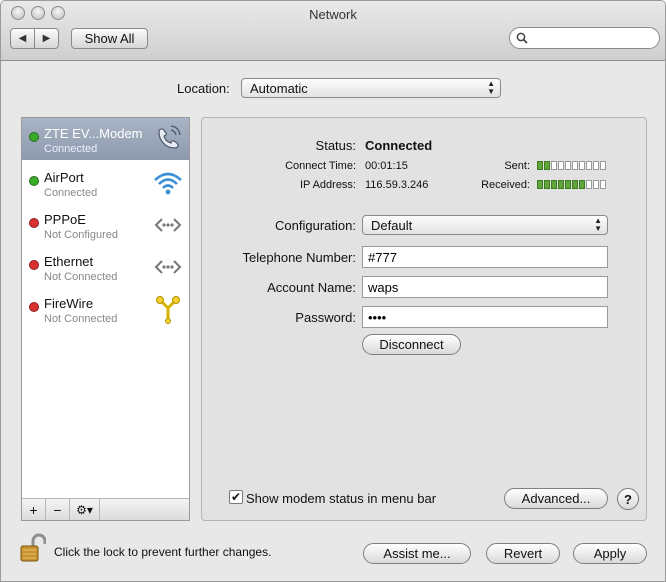 The width and height of the screenshot is (666, 582). Describe the element at coordinates (105, 225) in the screenshot. I see `service-item-pppoe: PPPoE Not Configured` at that location.